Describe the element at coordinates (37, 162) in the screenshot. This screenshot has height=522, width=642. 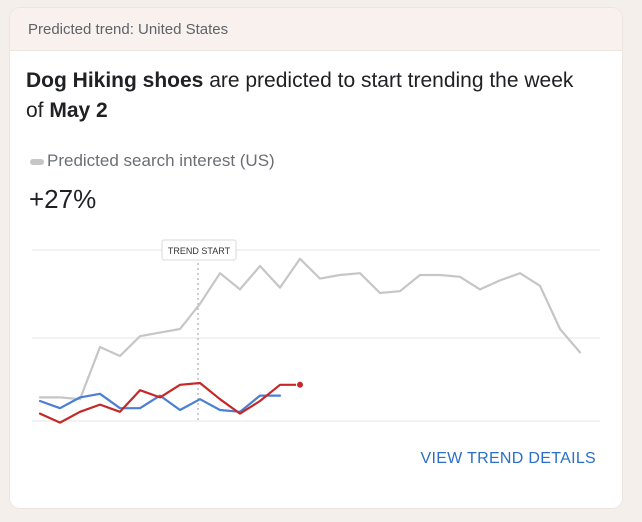
I see `legend-swatch` at that location.